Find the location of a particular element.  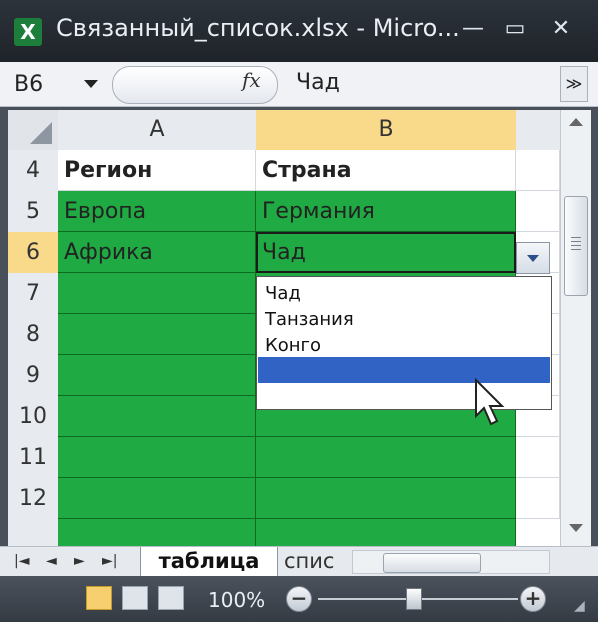

horizontal-scroll-thumb is located at coordinates (432, 563).